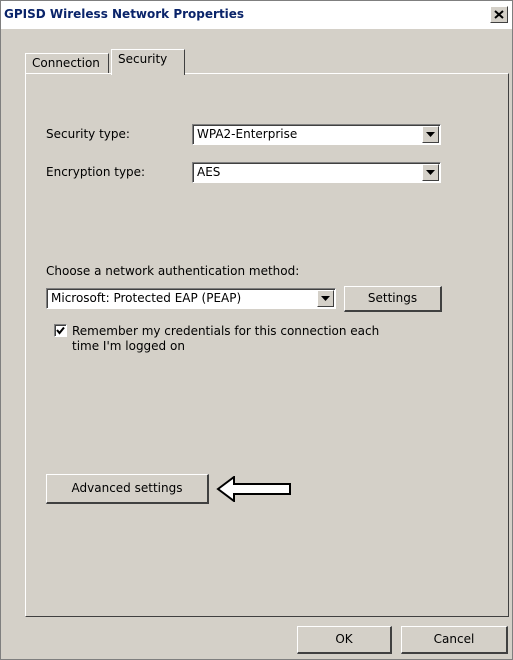 Image resolution: width=513 pixels, height=660 pixels. I want to click on auth-method-value: Microsoft: Protected EAP (PEAP), so click(146, 298).